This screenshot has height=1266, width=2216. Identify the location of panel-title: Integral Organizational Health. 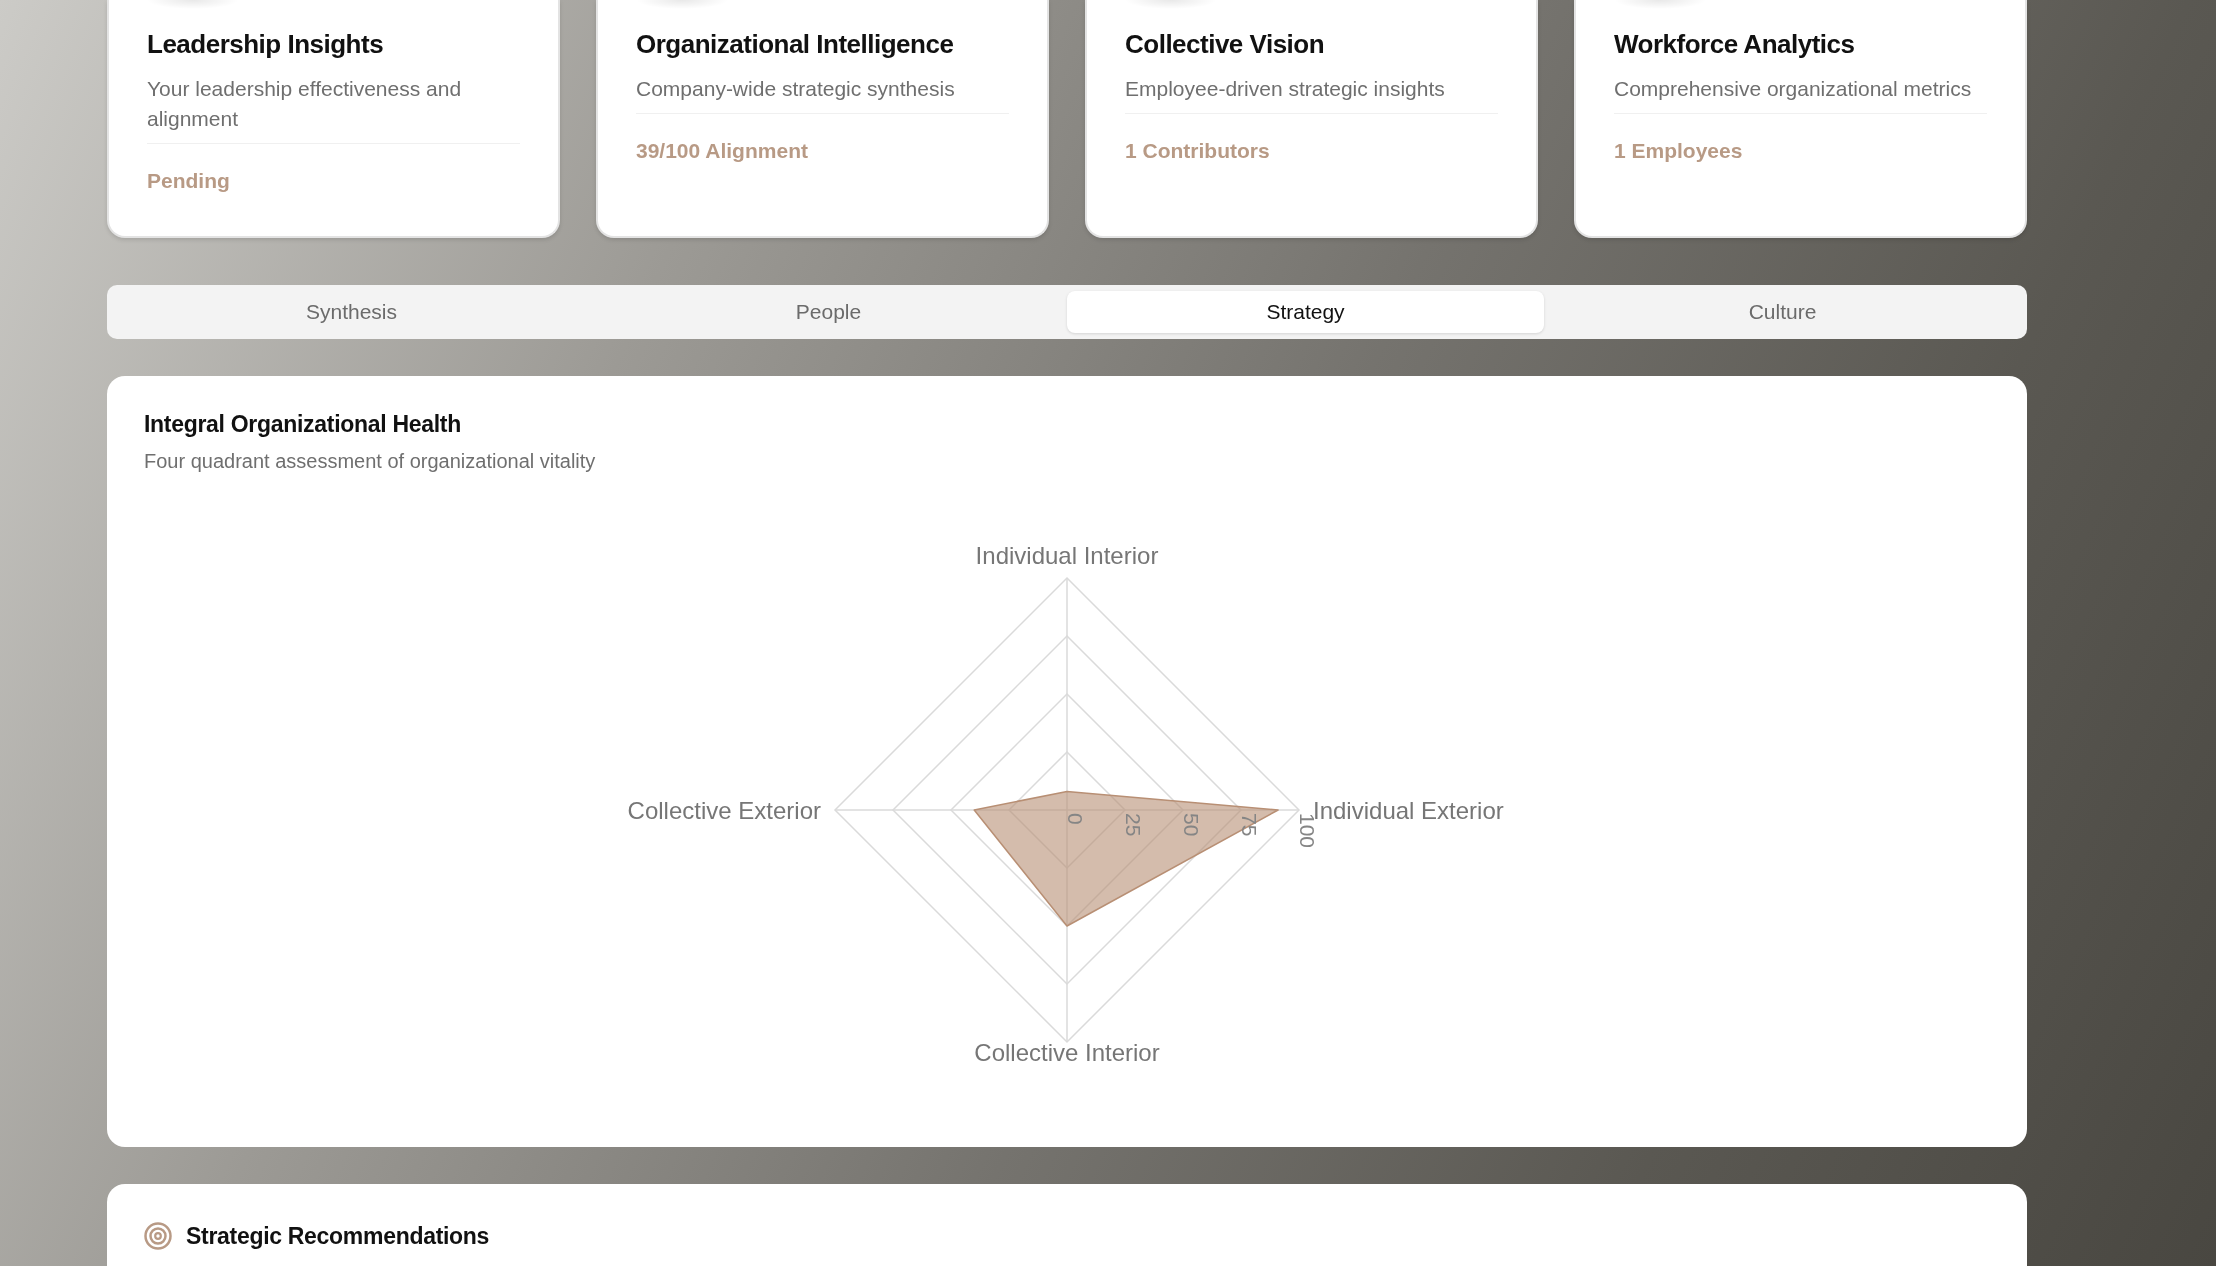
(303, 424).